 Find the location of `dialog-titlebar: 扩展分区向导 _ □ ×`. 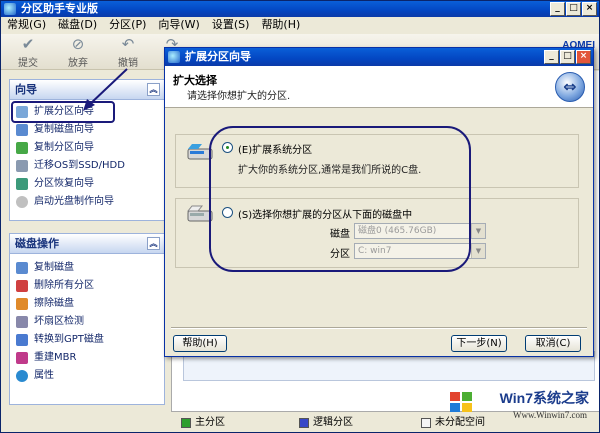

dialog-titlebar: 扩展分区向导 _ □ × is located at coordinates (379, 57).